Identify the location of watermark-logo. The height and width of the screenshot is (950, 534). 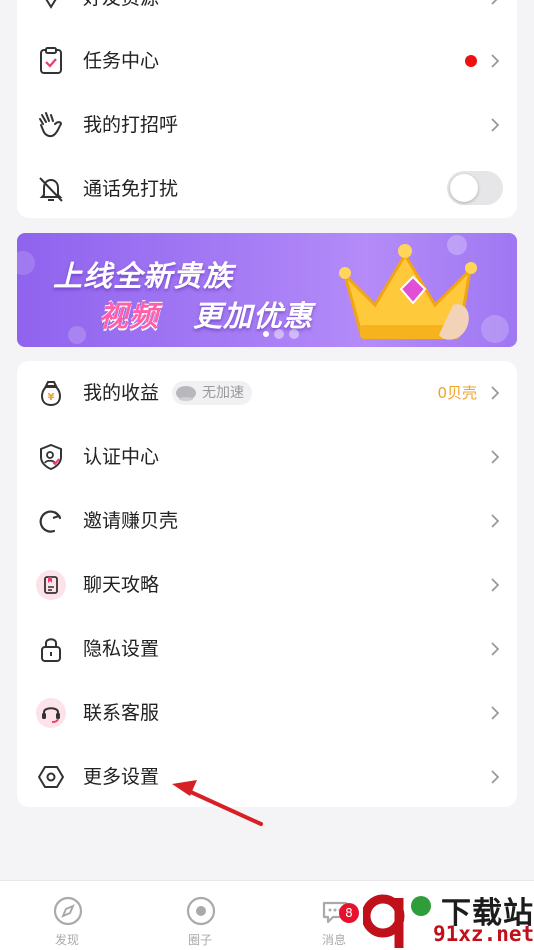
(397, 921).